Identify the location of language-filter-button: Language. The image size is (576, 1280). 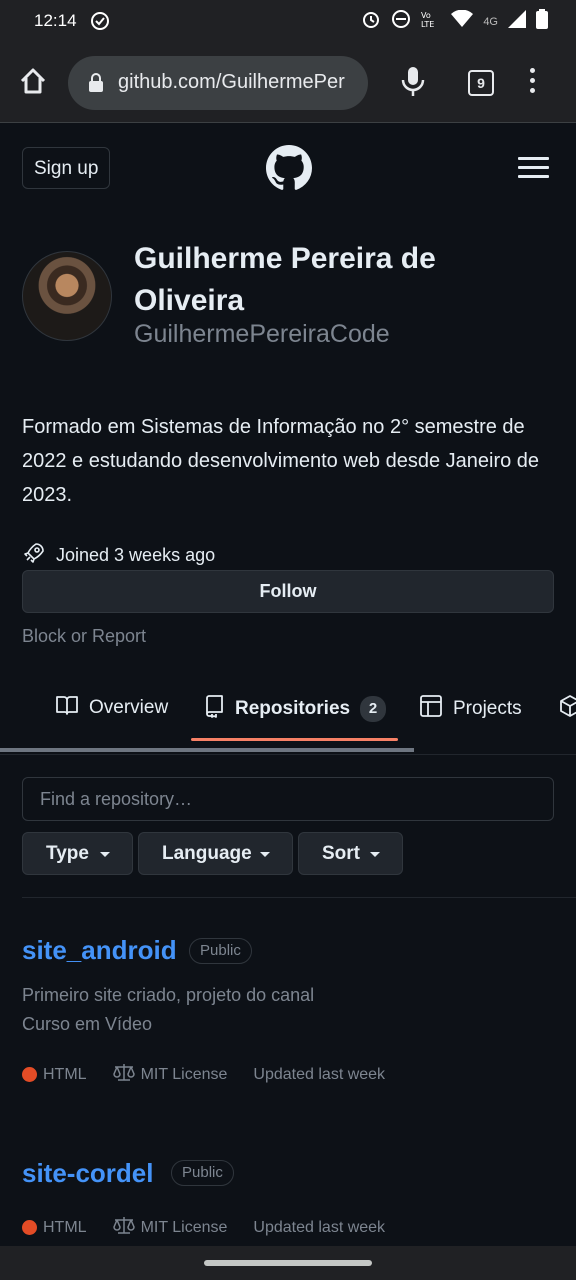
(215, 853).